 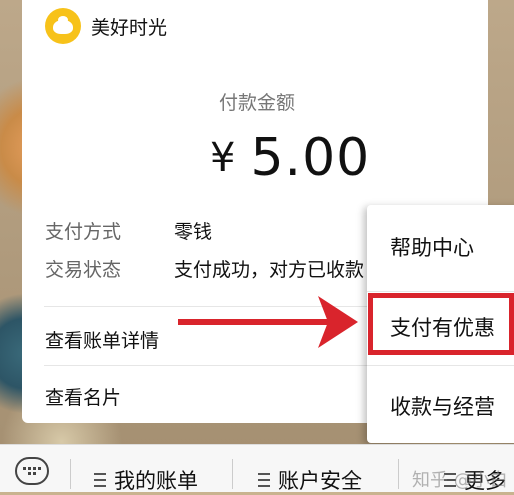 I want to click on watermark: 知乎 @小白, so click(x=460, y=480).